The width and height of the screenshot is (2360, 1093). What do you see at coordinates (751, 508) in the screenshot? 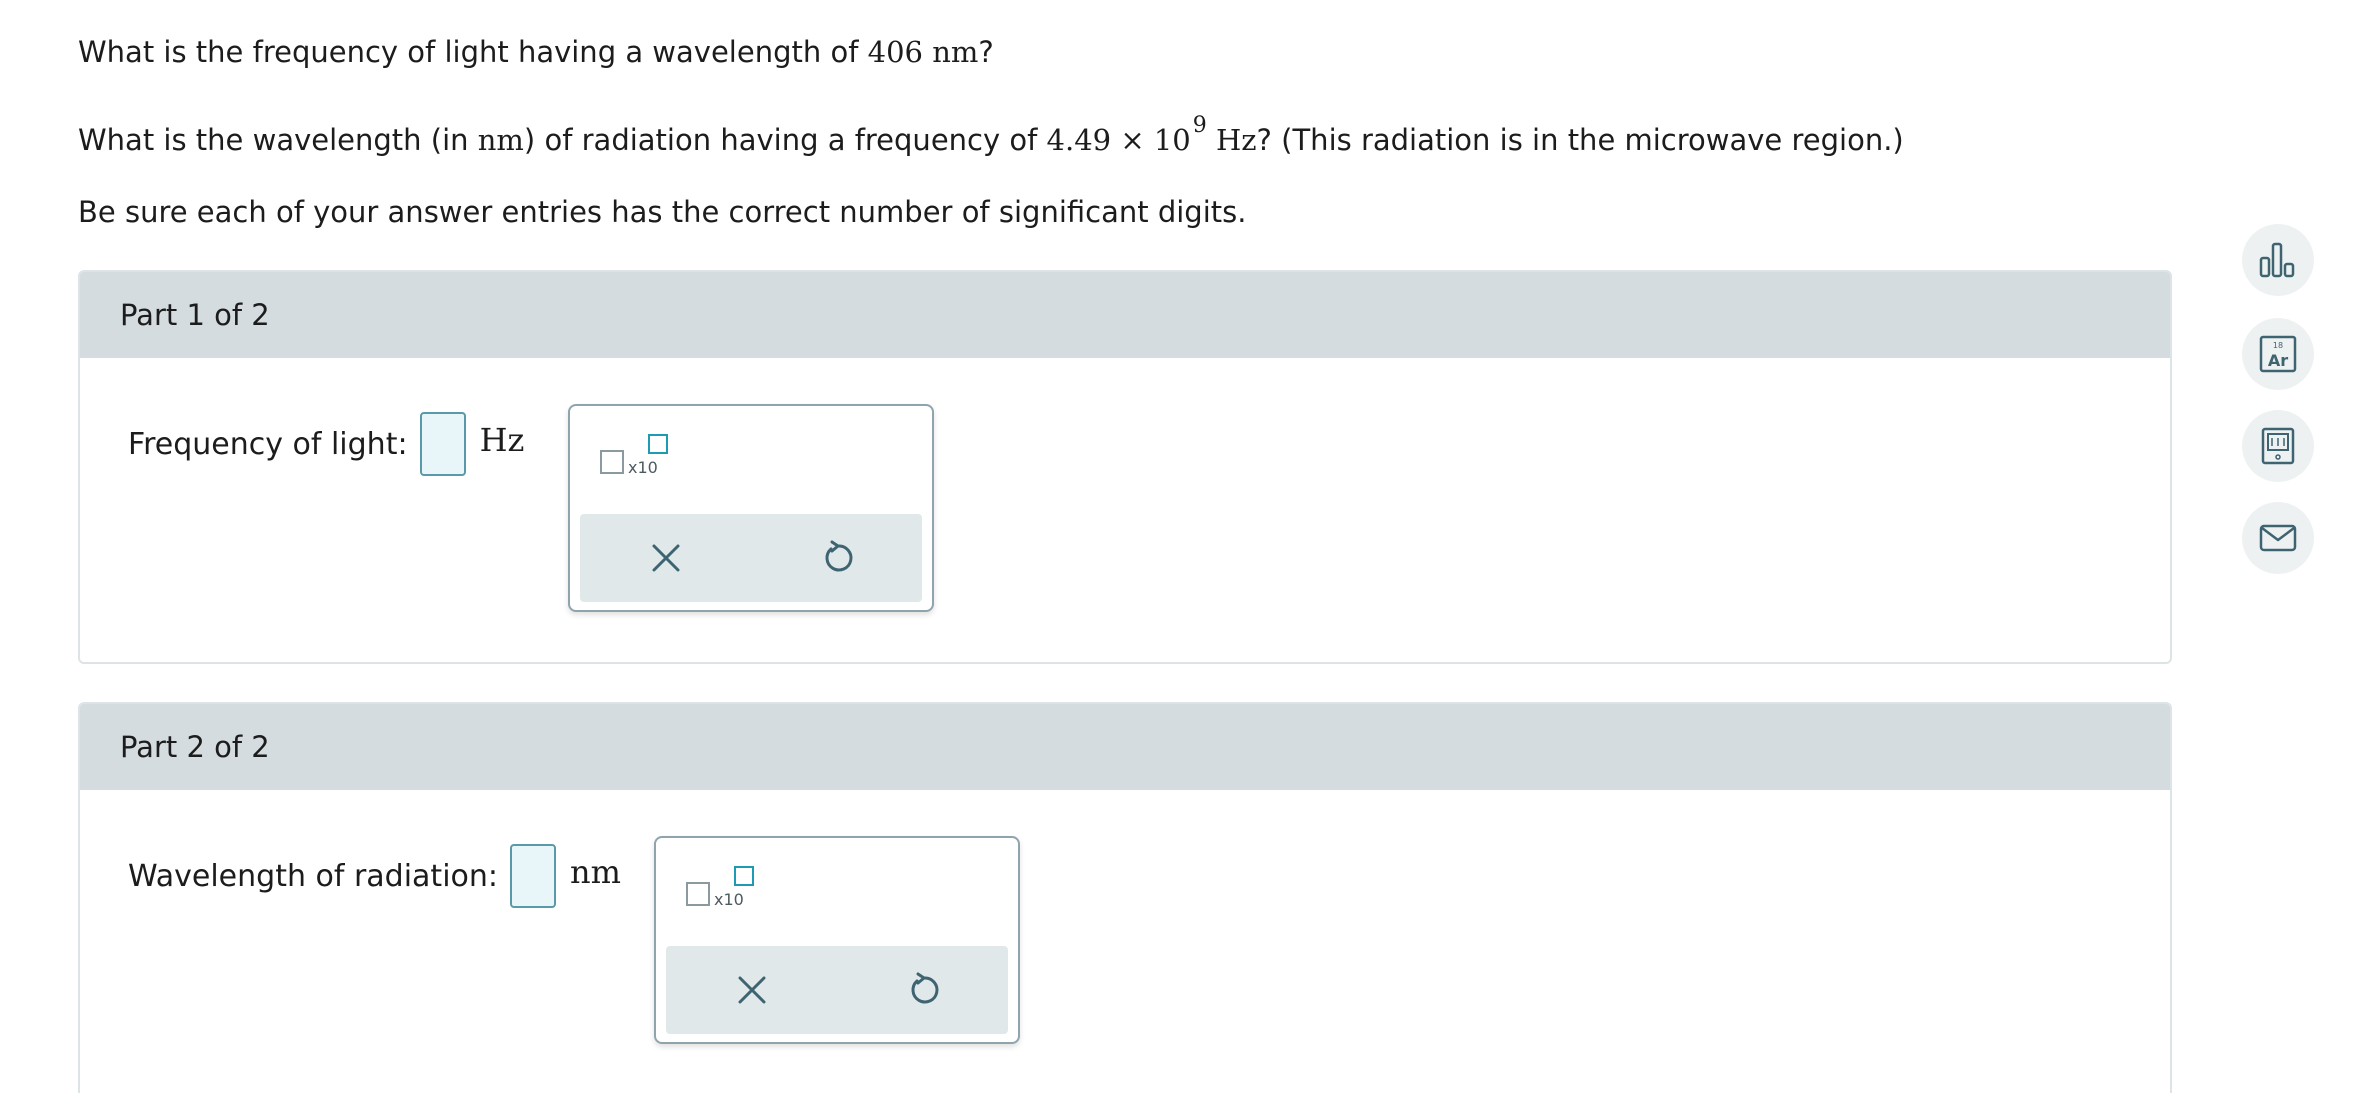
I see `part-1-math-palette: x10` at bounding box center [751, 508].